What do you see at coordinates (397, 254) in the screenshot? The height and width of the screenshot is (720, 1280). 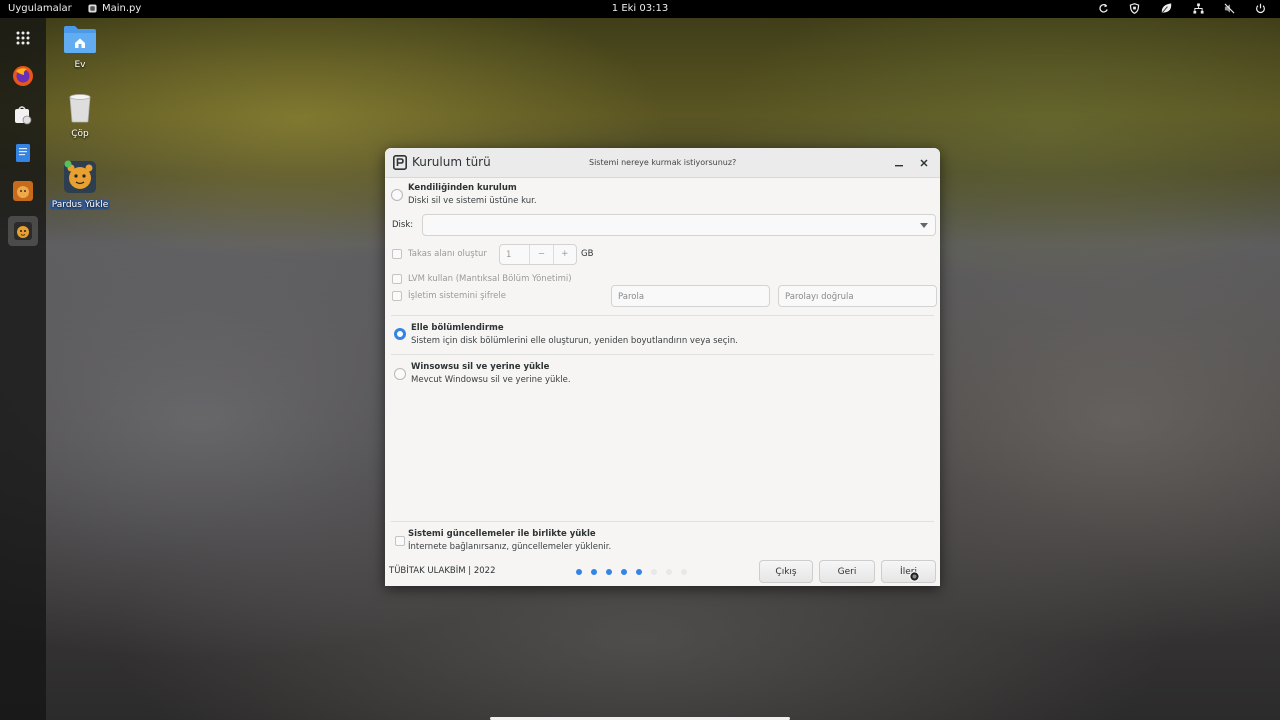 I see `swap-checkbox` at bounding box center [397, 254].